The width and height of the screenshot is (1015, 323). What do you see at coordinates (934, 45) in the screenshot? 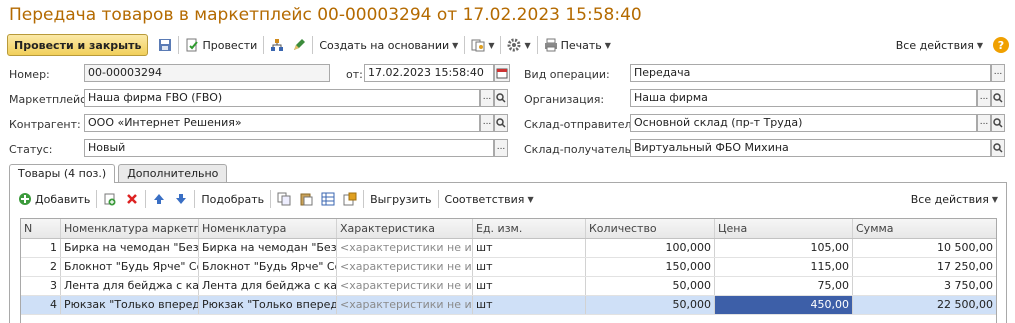
I see `all-actions-label: Все действия` at bounding box center [934, 45].